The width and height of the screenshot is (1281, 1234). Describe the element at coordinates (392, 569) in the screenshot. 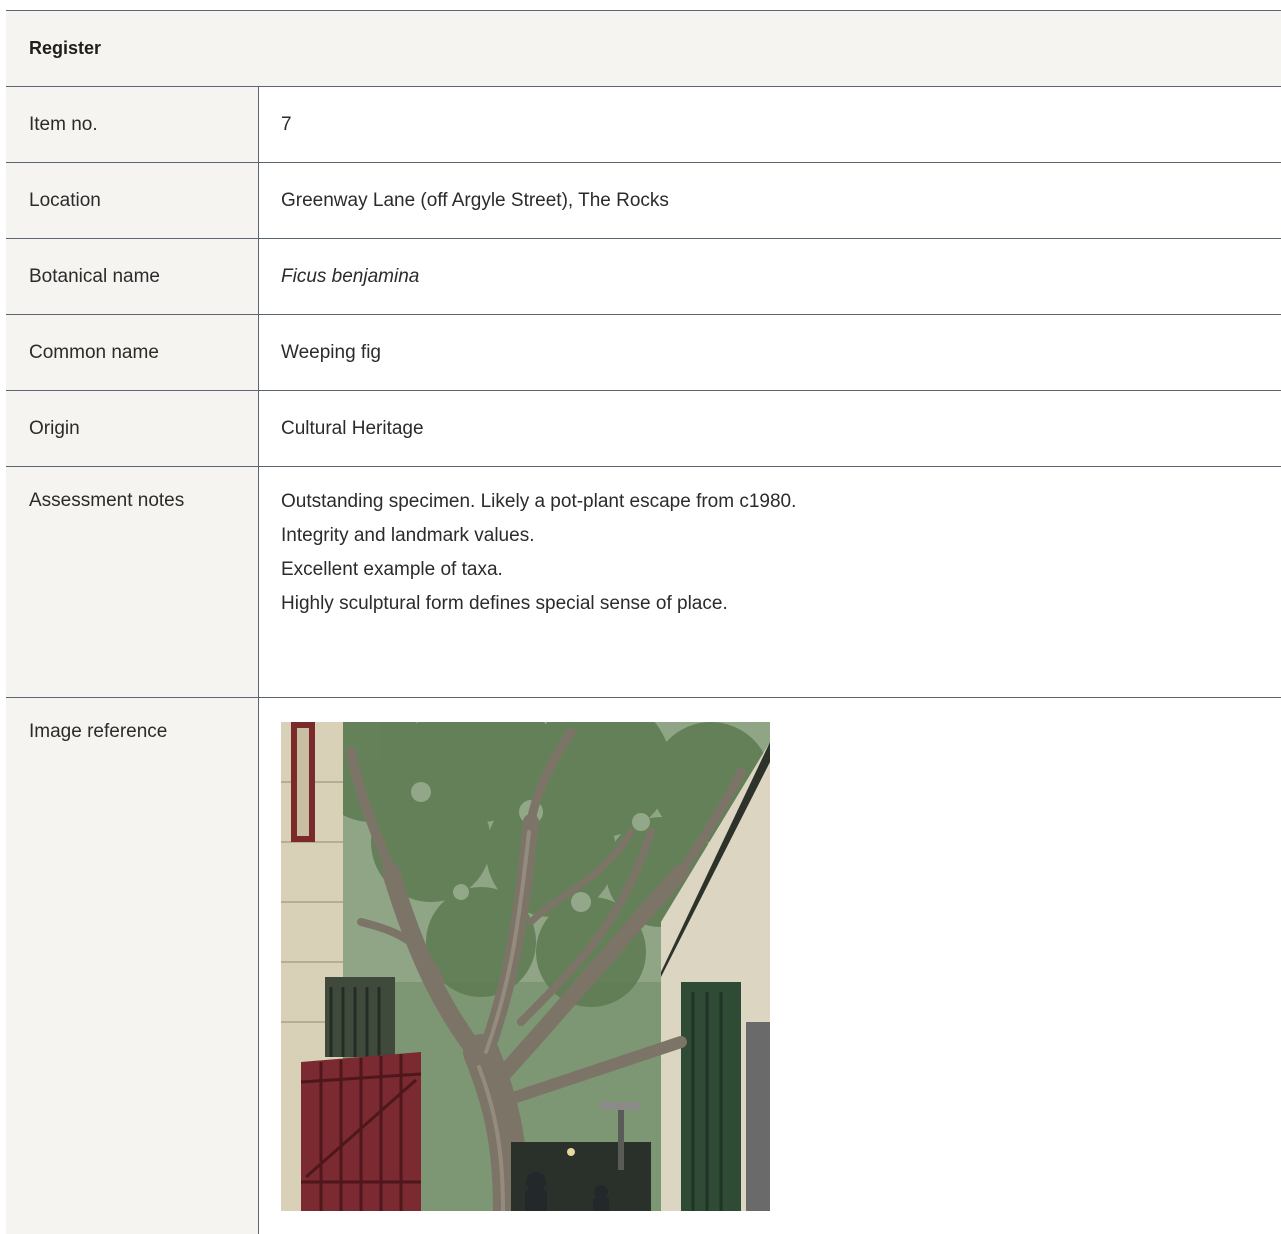

I see `note-line: Excellent example of taxa.` at that location.